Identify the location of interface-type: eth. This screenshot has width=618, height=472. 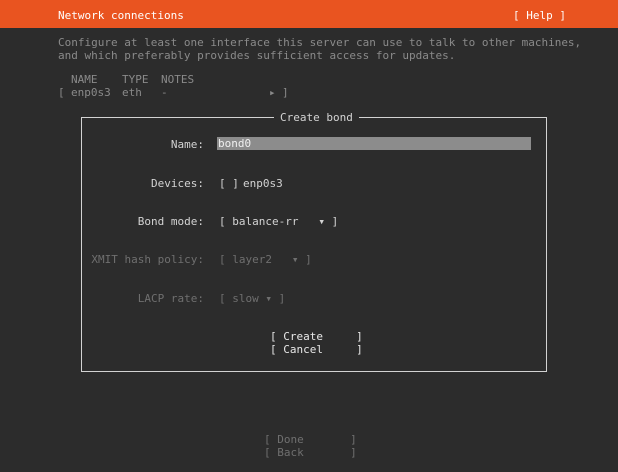
(132, 92).